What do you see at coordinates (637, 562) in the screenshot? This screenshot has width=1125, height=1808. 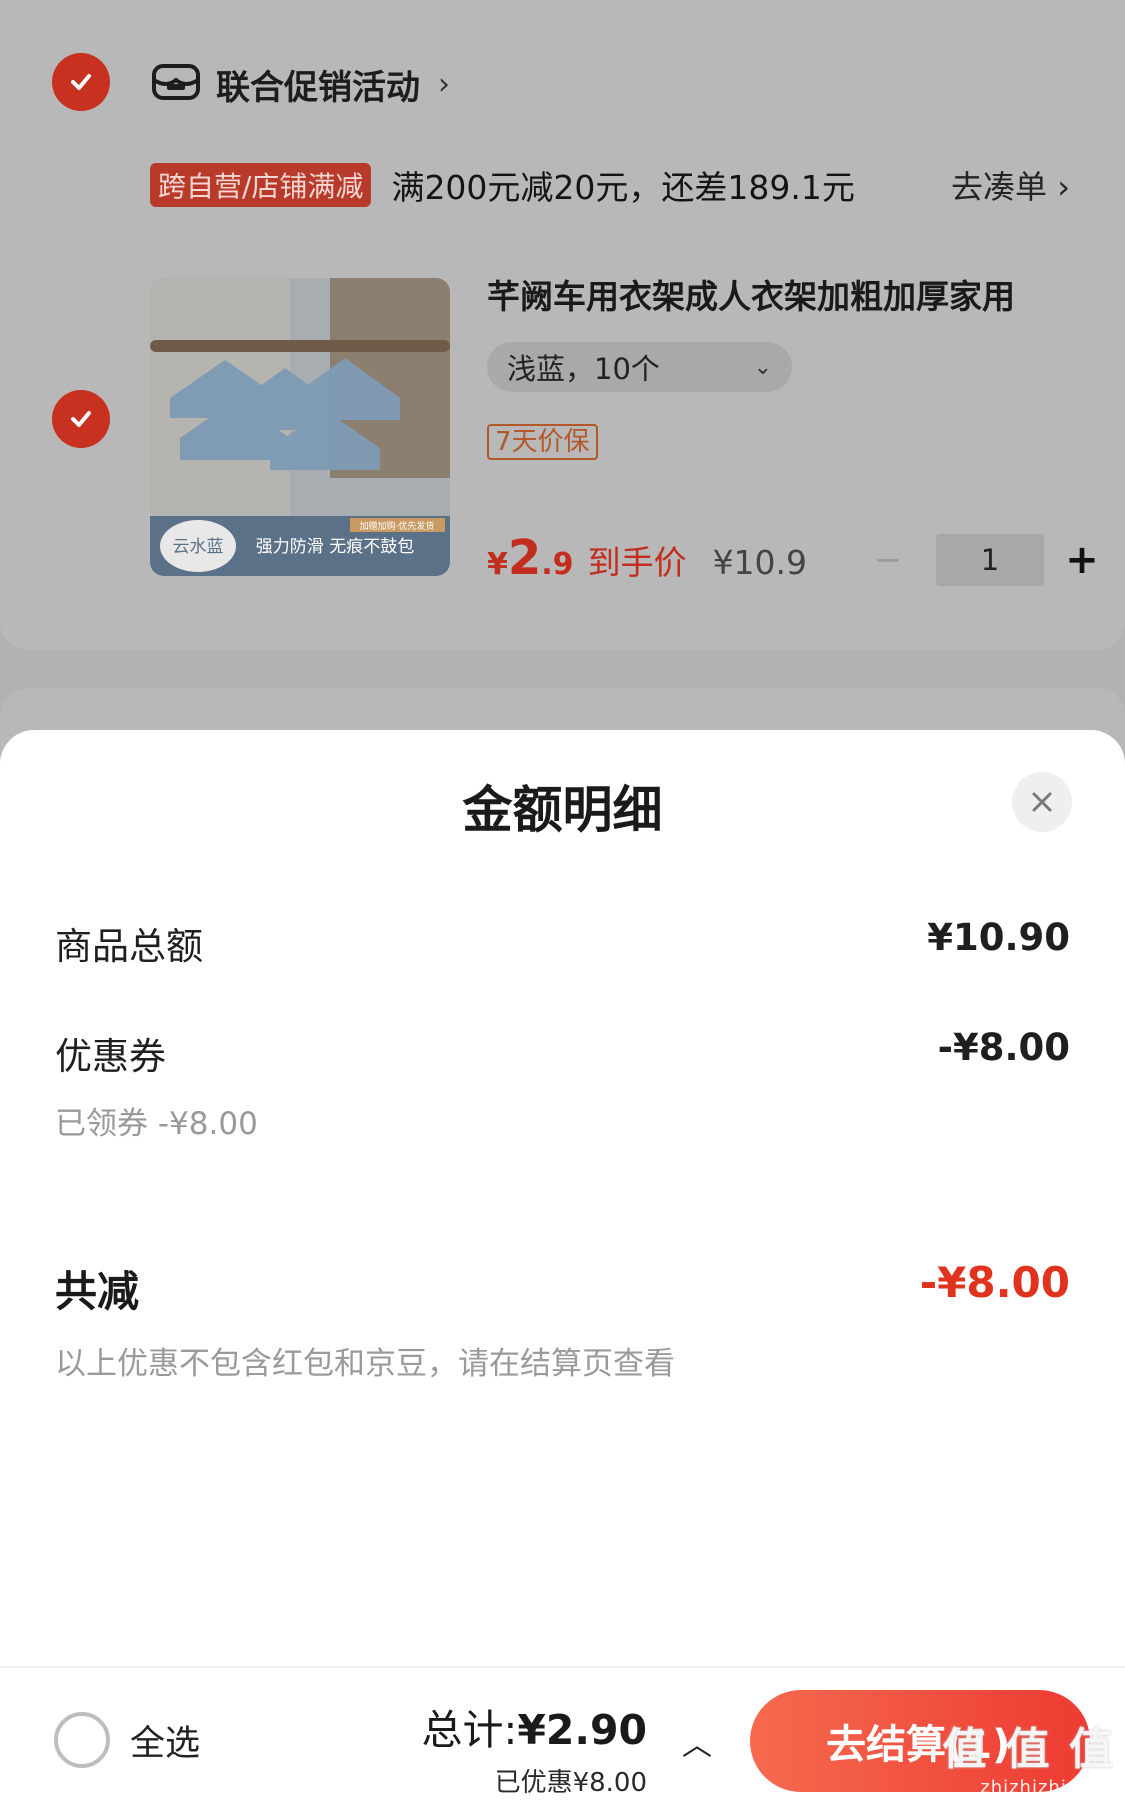 I see `final-price-label: 到手价` at bounding box center [637, 562].